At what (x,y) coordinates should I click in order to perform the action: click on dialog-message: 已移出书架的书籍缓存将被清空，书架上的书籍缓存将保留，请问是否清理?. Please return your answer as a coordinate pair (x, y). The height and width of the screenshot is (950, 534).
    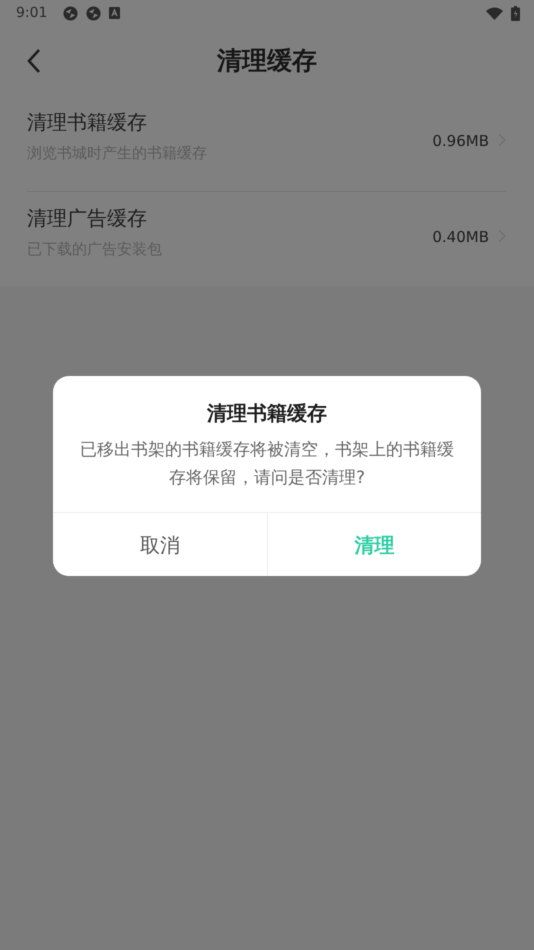
    Looking at the image, I should click on (267, 464).